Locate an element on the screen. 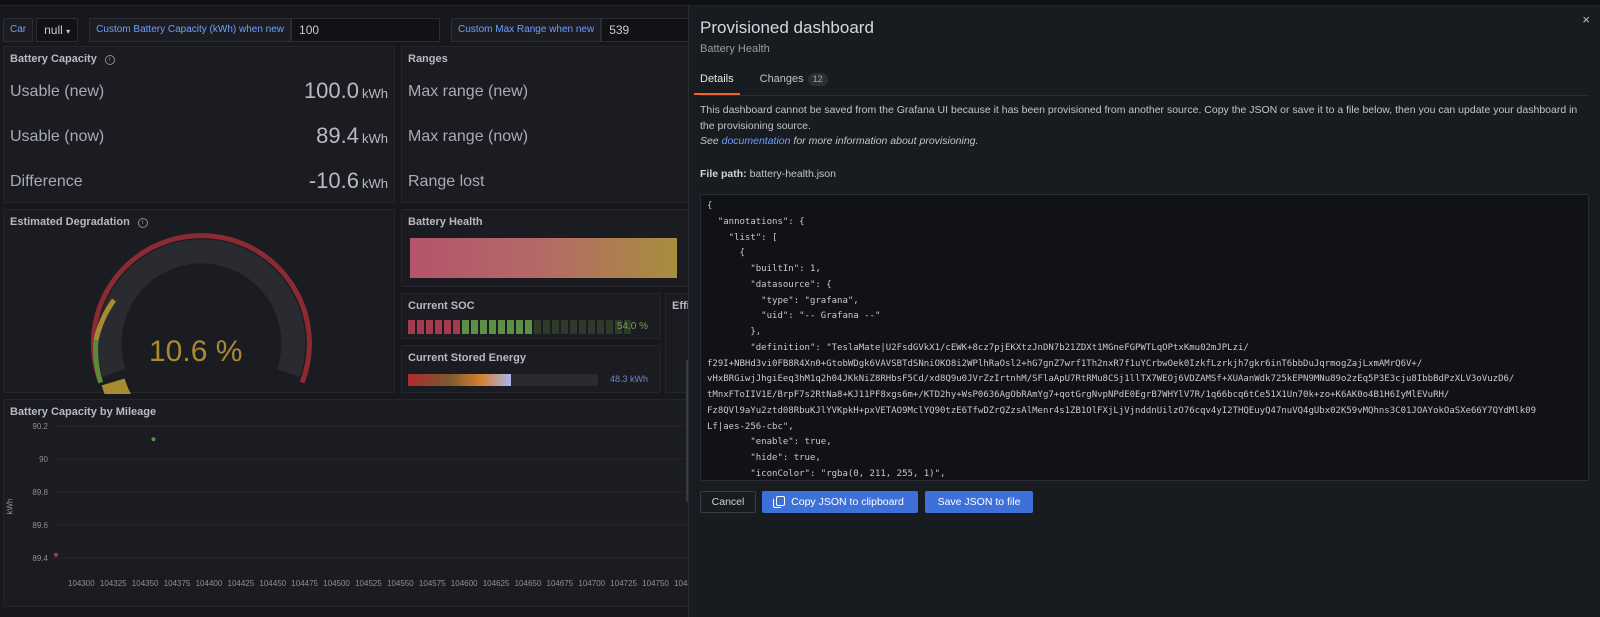 This screenshot has width=1600, height=617. car-variable-select: null ▾ is located at coordinates (57, 30).